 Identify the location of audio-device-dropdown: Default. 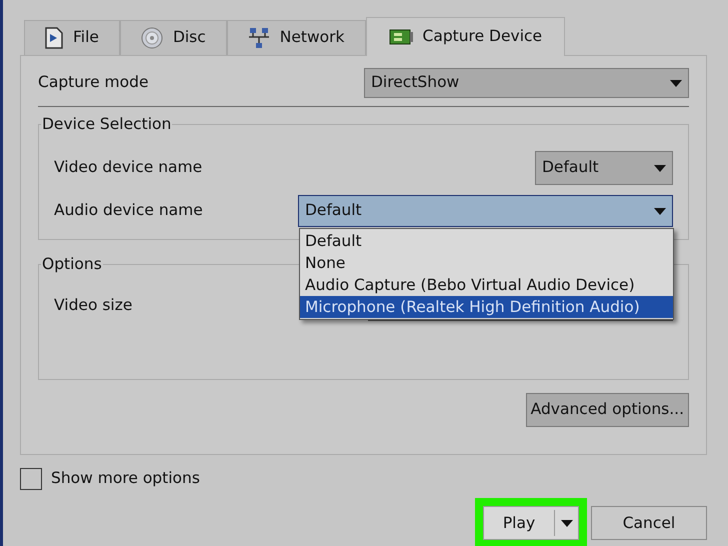
(485, 211).